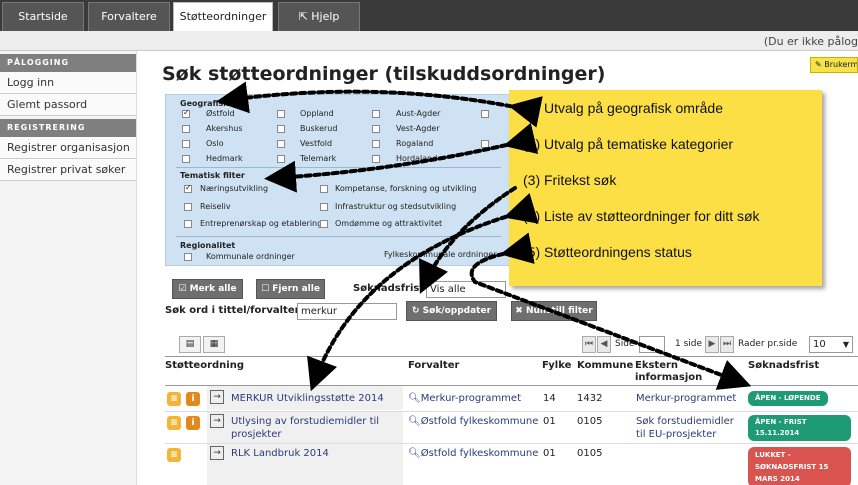 The width and height of the screenshot is (858, 485). What do you see at coordinates (186, 129) in the screenshot?
I see `checkbox-akershus` at bounding box center [186, 129].